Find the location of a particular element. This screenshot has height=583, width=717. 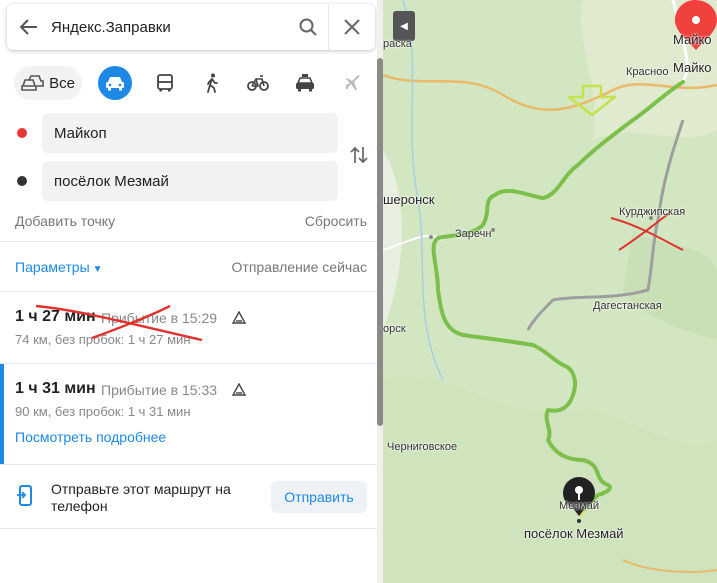

route-duration: 1 ч 31 мин is located at coordinates (55, 388).